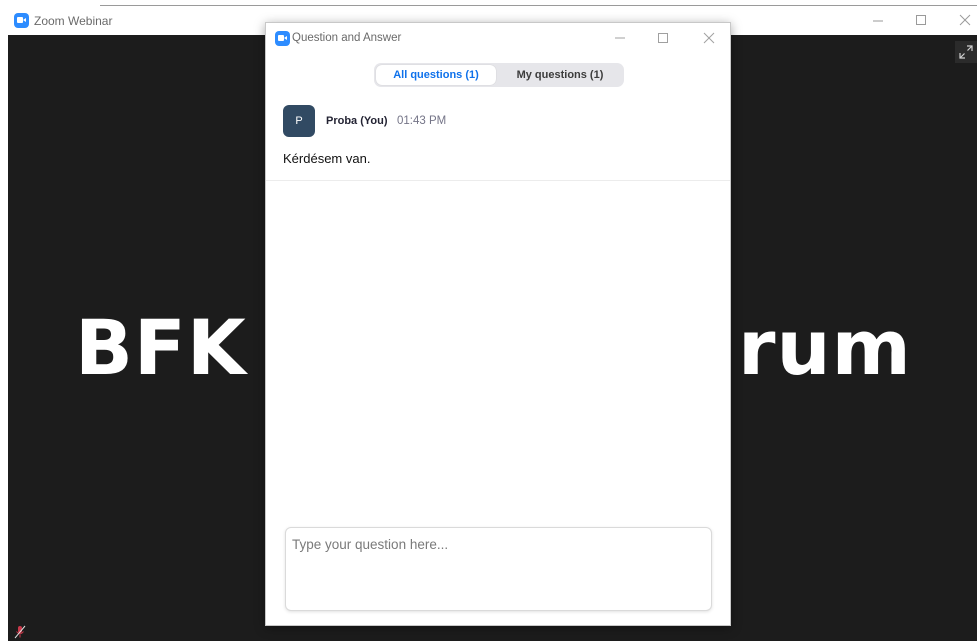 This screenshot has height=641, width=977. I want to click on question-item: P Proba (You) 01:43 PM Kérdésem van., so click(498, 142).